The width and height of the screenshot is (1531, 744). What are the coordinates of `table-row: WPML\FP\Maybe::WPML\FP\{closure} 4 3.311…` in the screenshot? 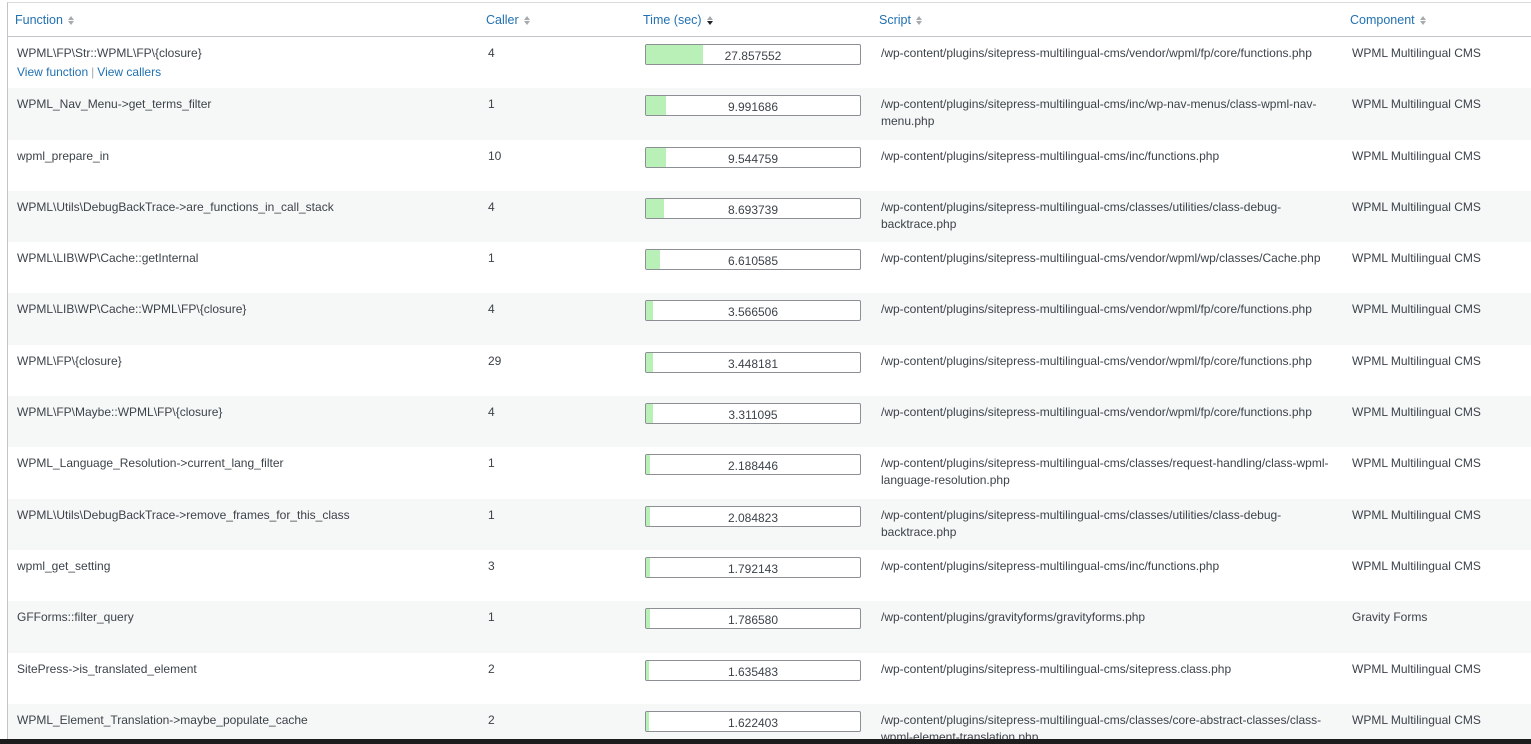 It's located at (769, 422).